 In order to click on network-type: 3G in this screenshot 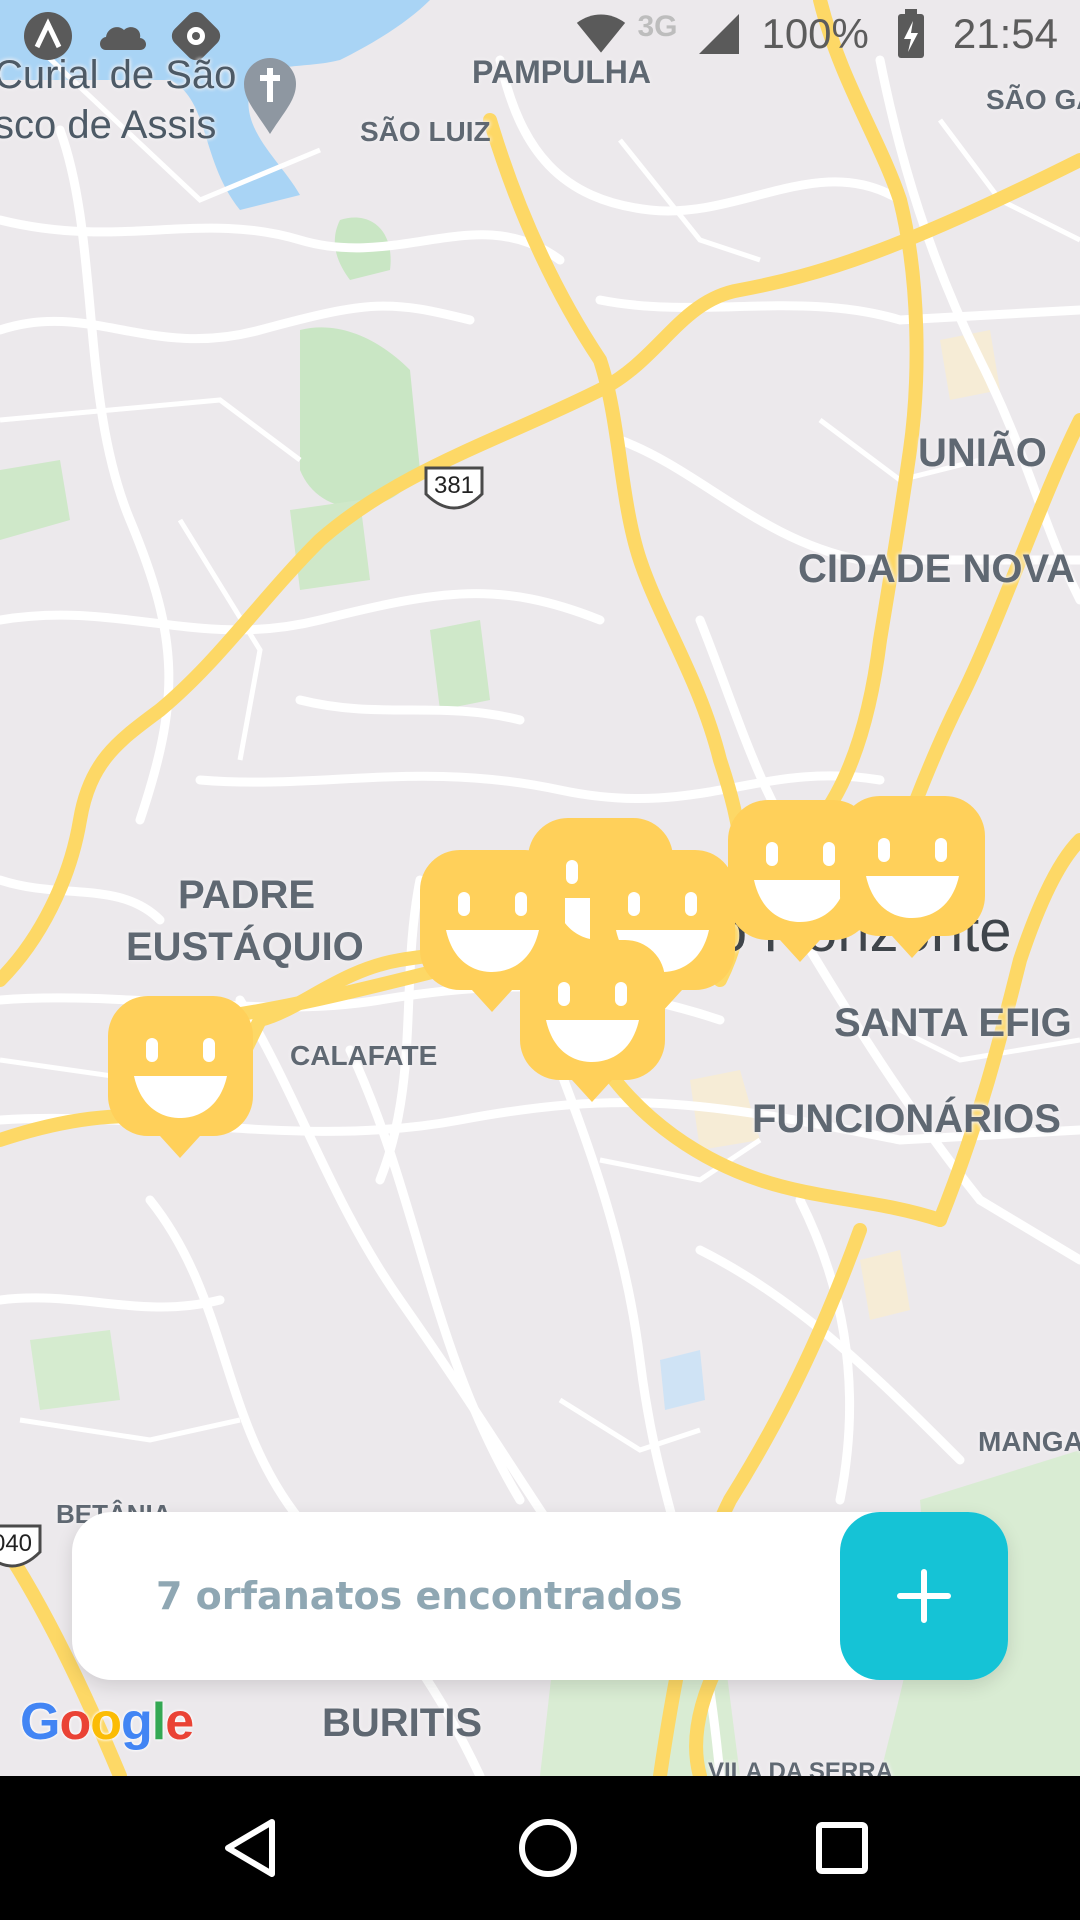, I will do `click(657, 26)`.